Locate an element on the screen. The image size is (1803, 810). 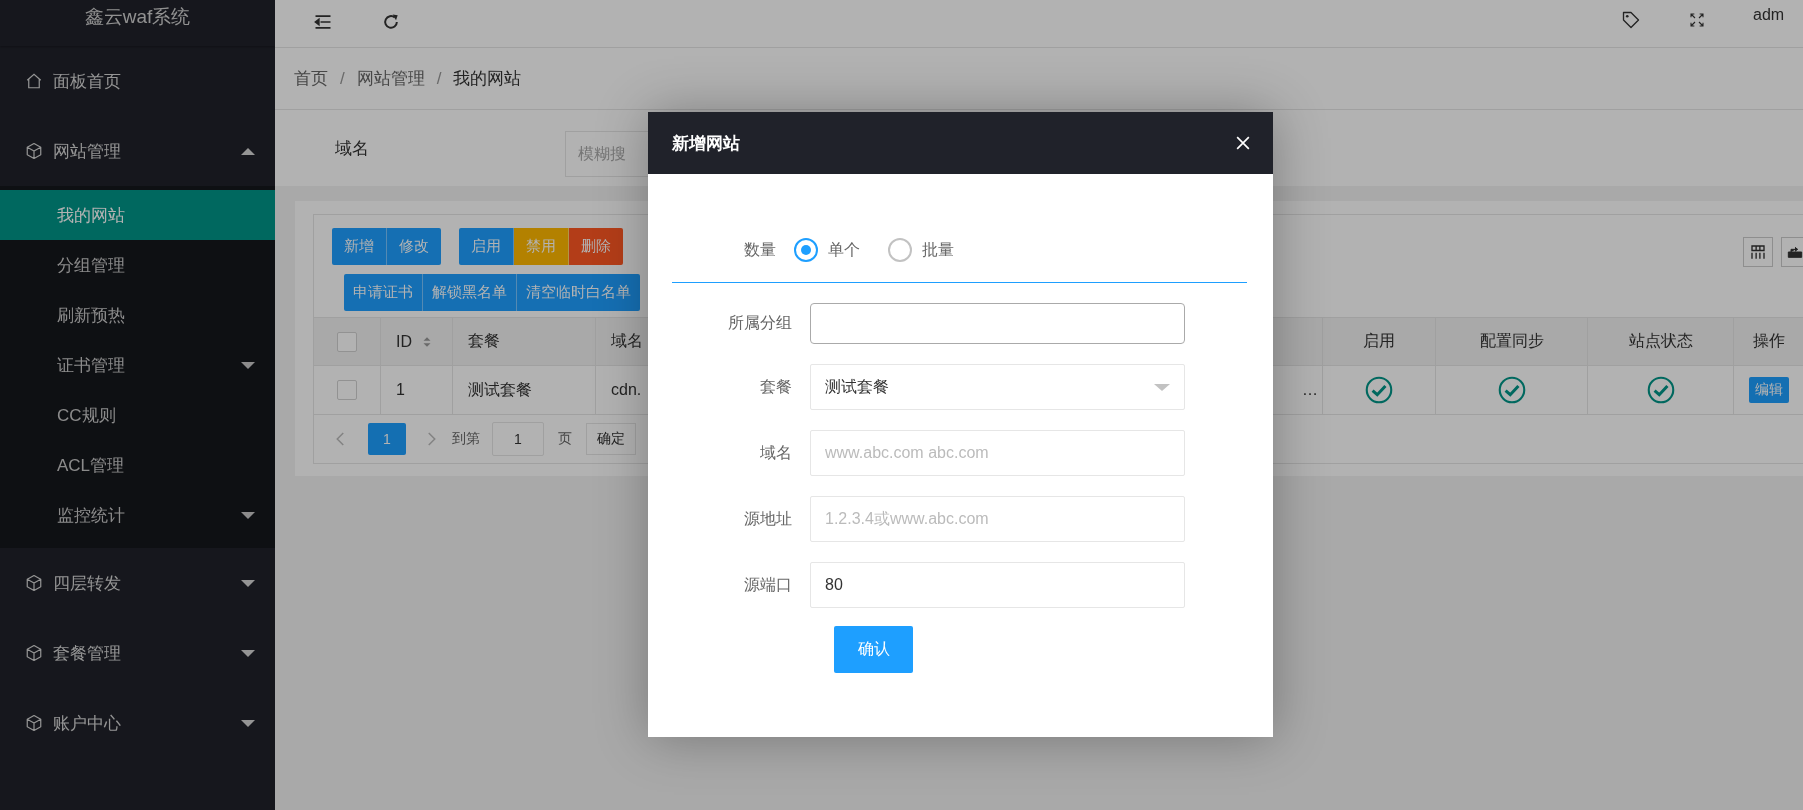
refresh-icon is located at coordinates (391, 22).